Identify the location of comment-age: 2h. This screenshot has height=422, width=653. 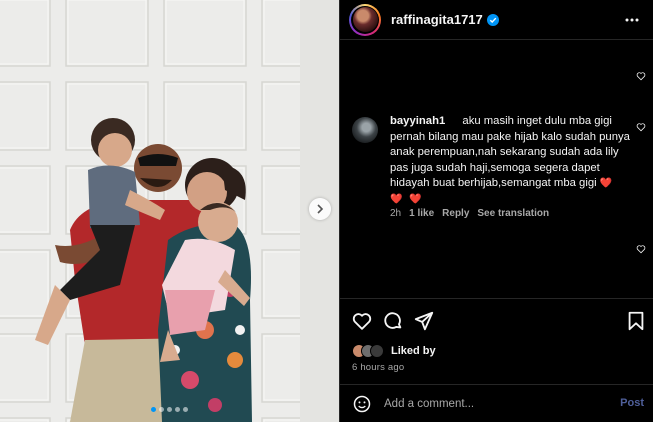
(396, 213).